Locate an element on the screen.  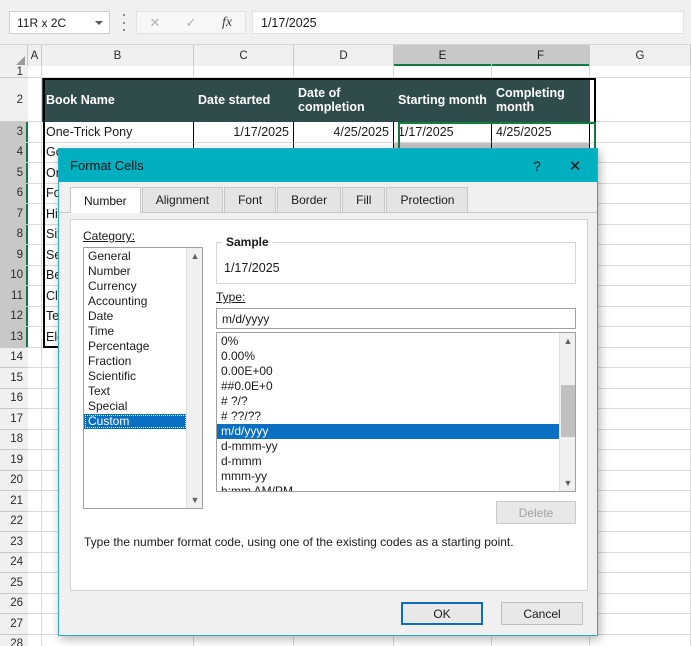
category-scrollbar: ▲ ▼ is located at coordinates (194, 378).